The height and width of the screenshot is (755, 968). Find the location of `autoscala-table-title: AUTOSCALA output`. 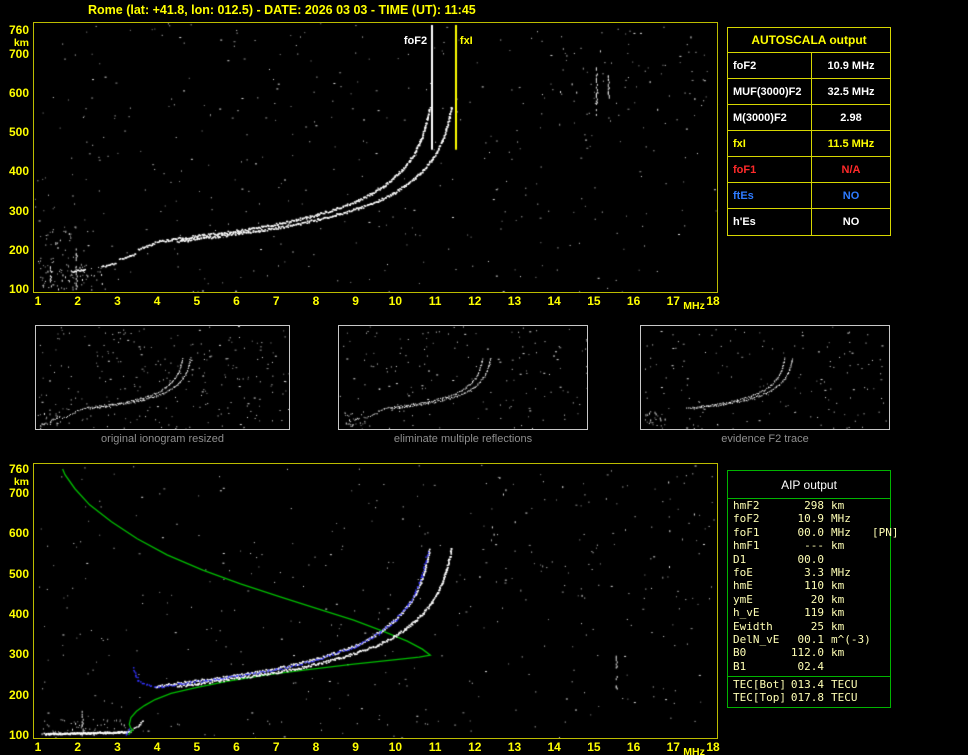

autoscala-table-title: AUTOSCALA output is located at coordinates (809, 40).